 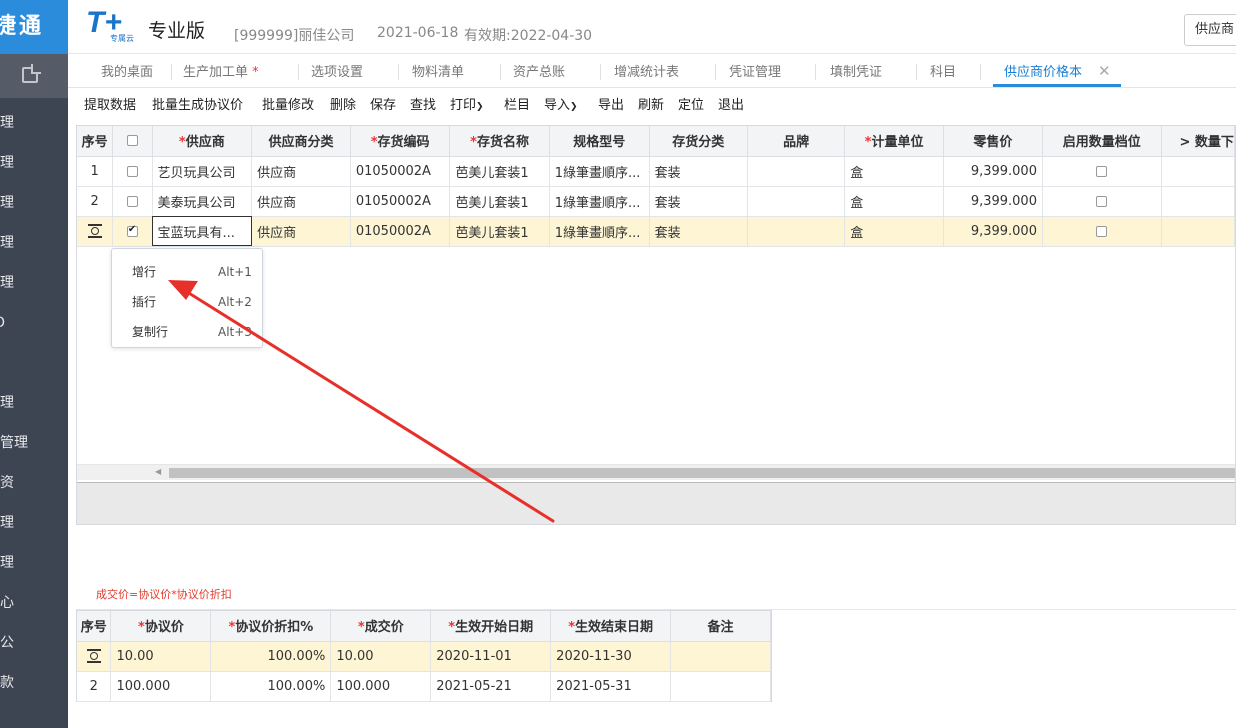 I want to click on sidebar-item: 办公, so click(x=34, y=643).